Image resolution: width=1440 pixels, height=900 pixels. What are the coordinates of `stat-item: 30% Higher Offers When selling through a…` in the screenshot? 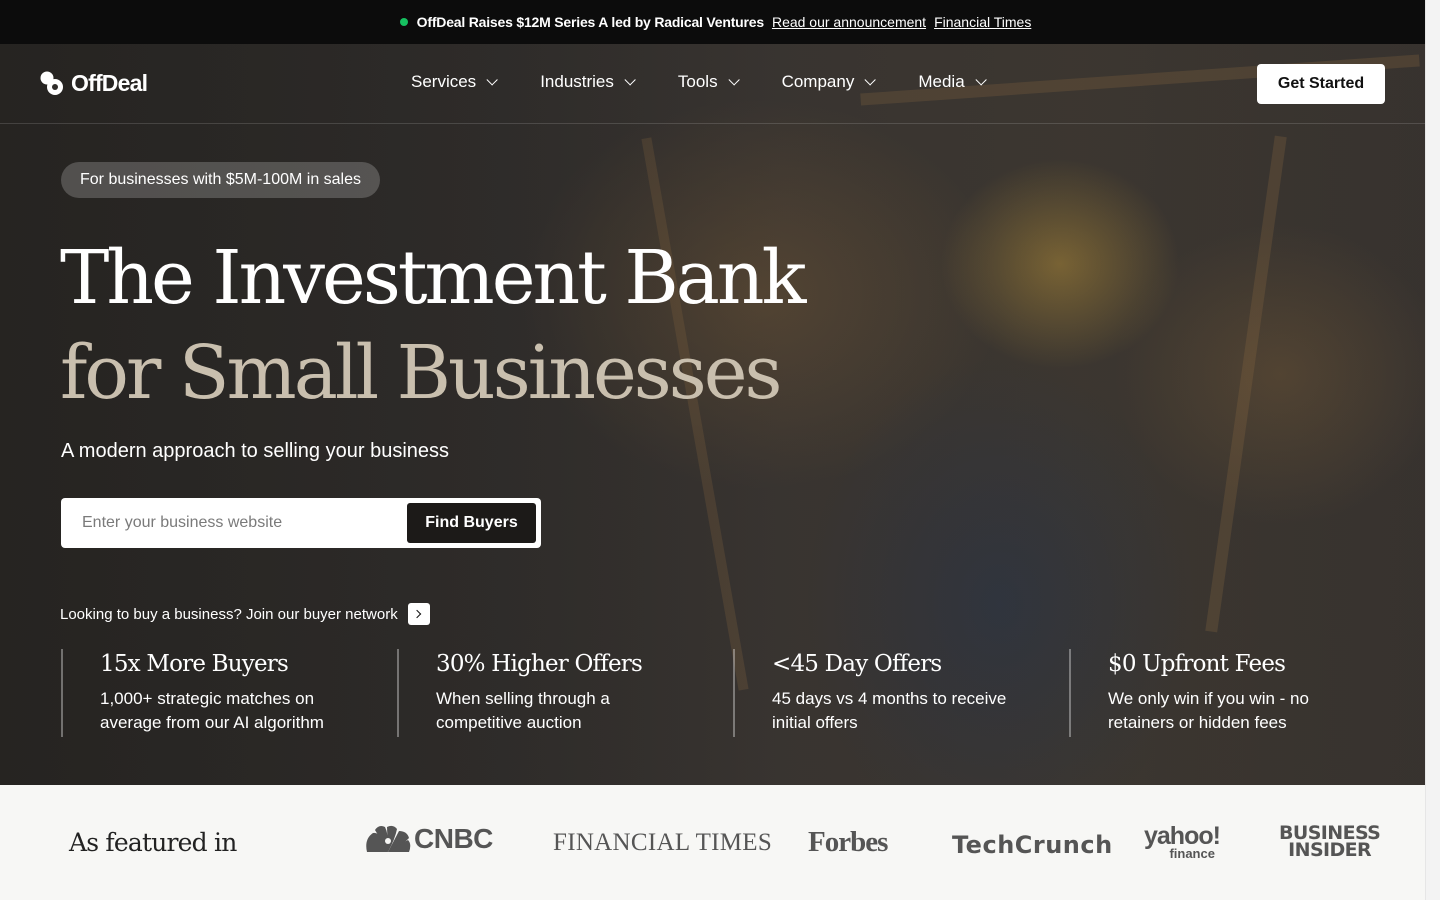 It's located at (565, 693).